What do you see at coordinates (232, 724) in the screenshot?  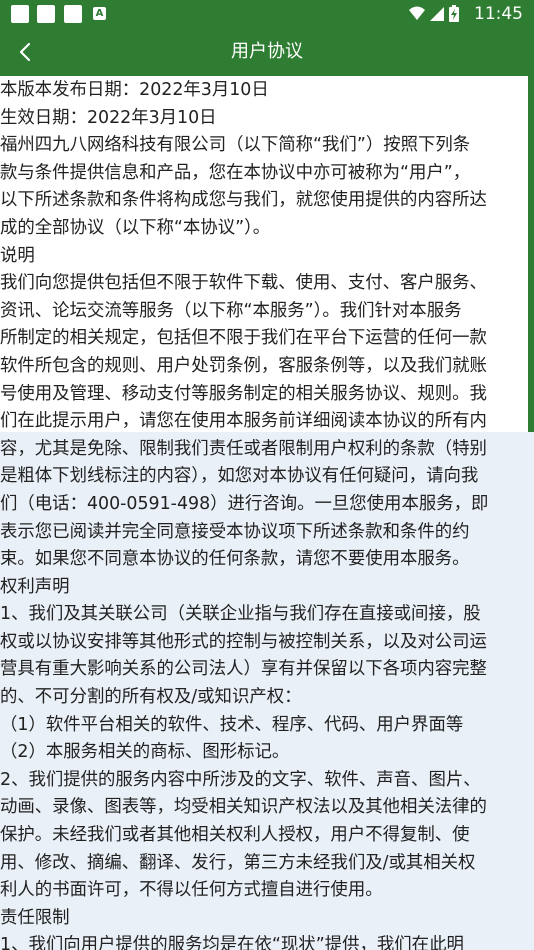 I see `agreement-line: （1）软件平台相关的软件、技术、程序、代码、用户界面等` at bounding box center [232, 724].